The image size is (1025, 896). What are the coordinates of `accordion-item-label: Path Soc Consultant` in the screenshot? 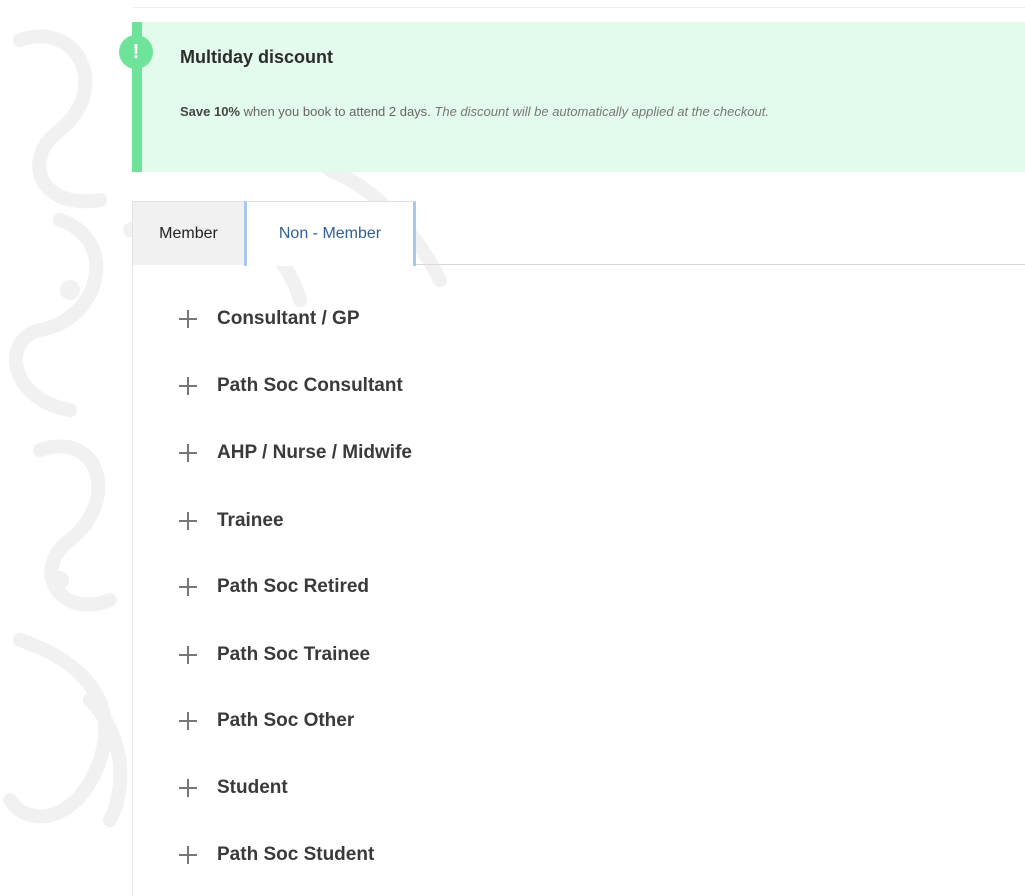 It's located at (310, 385).